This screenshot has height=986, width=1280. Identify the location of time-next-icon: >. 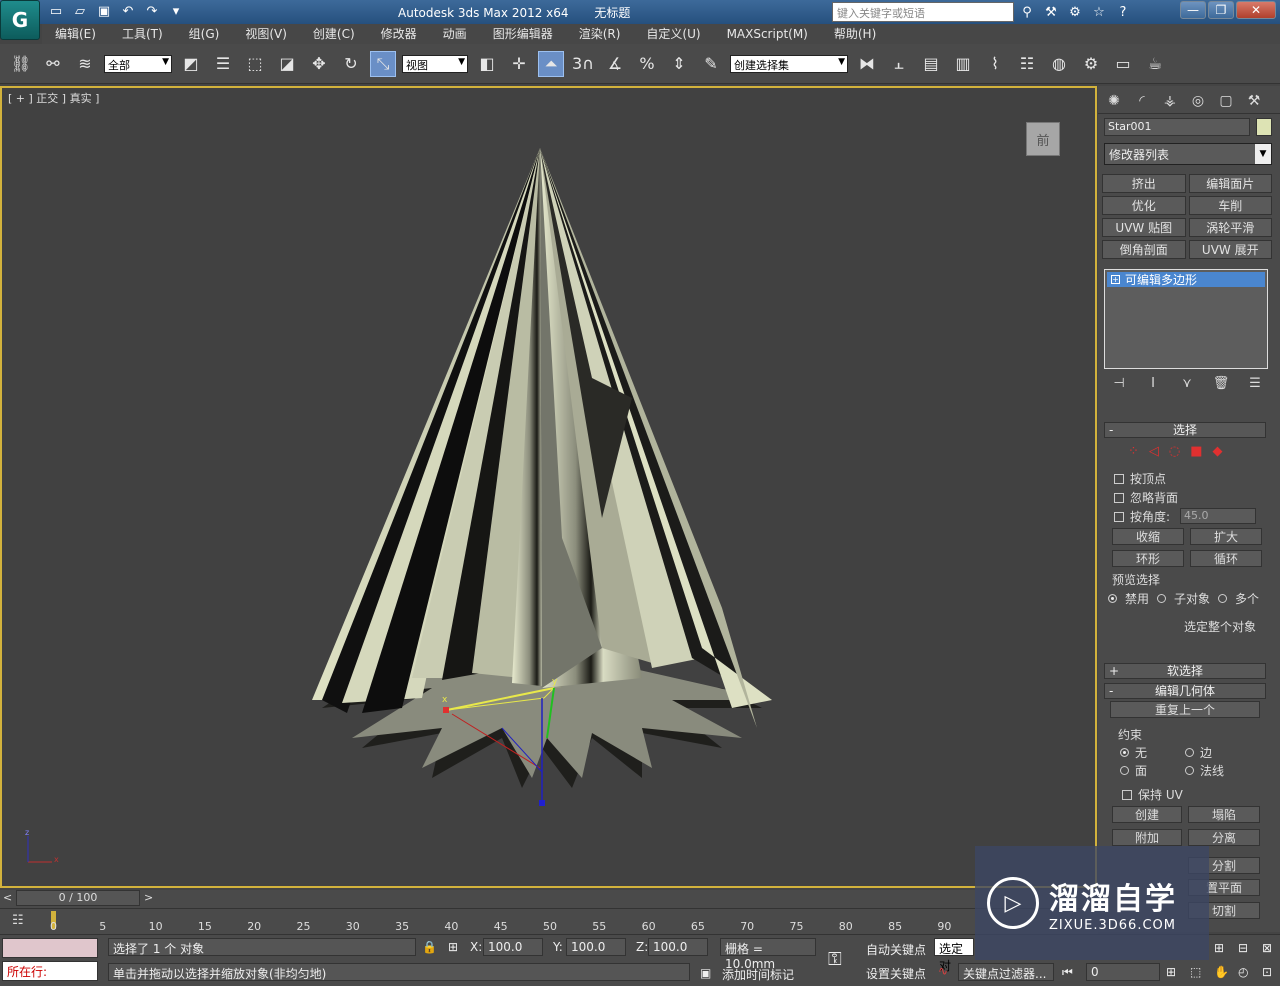
(148, 897).